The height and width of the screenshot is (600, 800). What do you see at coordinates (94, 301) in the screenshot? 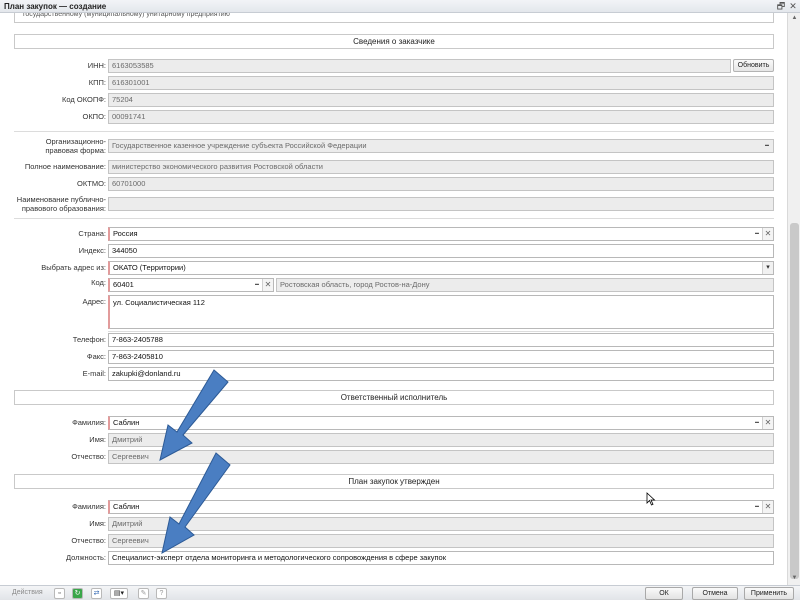
I see `address-label: Адрес:` at bounding box center [94, 301].